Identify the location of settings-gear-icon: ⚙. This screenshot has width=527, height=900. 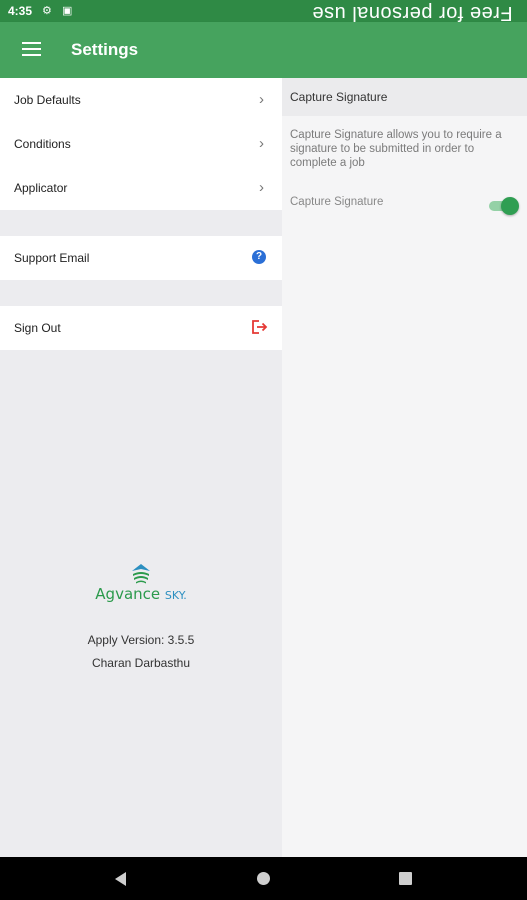
(47, 11).